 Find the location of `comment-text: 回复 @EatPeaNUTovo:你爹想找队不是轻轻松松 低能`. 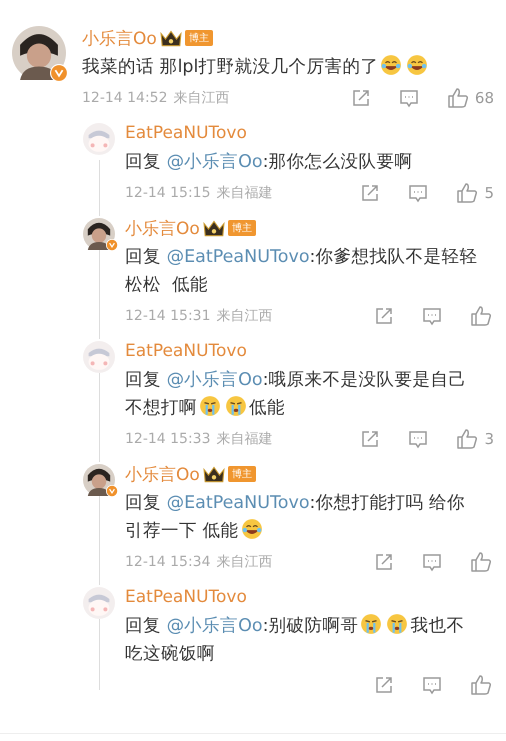

comment-text: 回复 @EatPeaNUTovo:你爹想找队不是轻轻松松 低能 is located at coordinates (301, 271).